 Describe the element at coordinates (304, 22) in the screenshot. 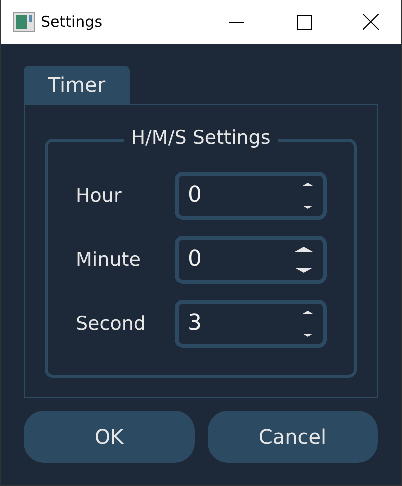

I see `maximize-icon` at that location.